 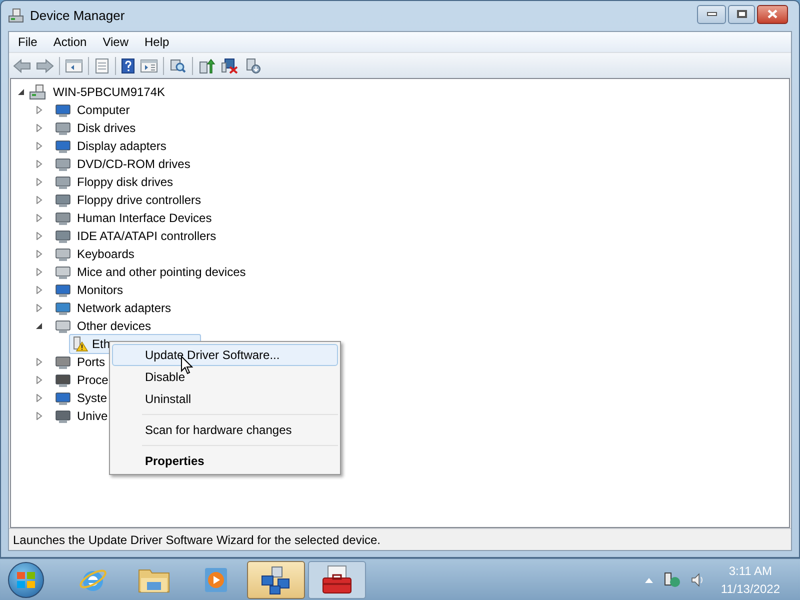 What do you see at coordinates (78, 16) in the screenshot?
I see `window-title: Device Manager` at bounding box center [78, 16].